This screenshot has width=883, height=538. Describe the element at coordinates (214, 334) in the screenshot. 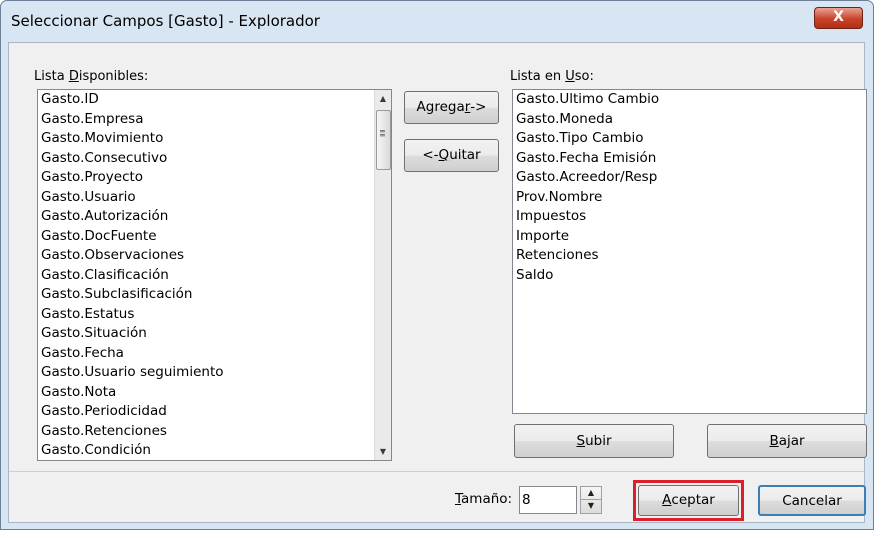

I see `available-list-item: Gasto.Situación` at that location.